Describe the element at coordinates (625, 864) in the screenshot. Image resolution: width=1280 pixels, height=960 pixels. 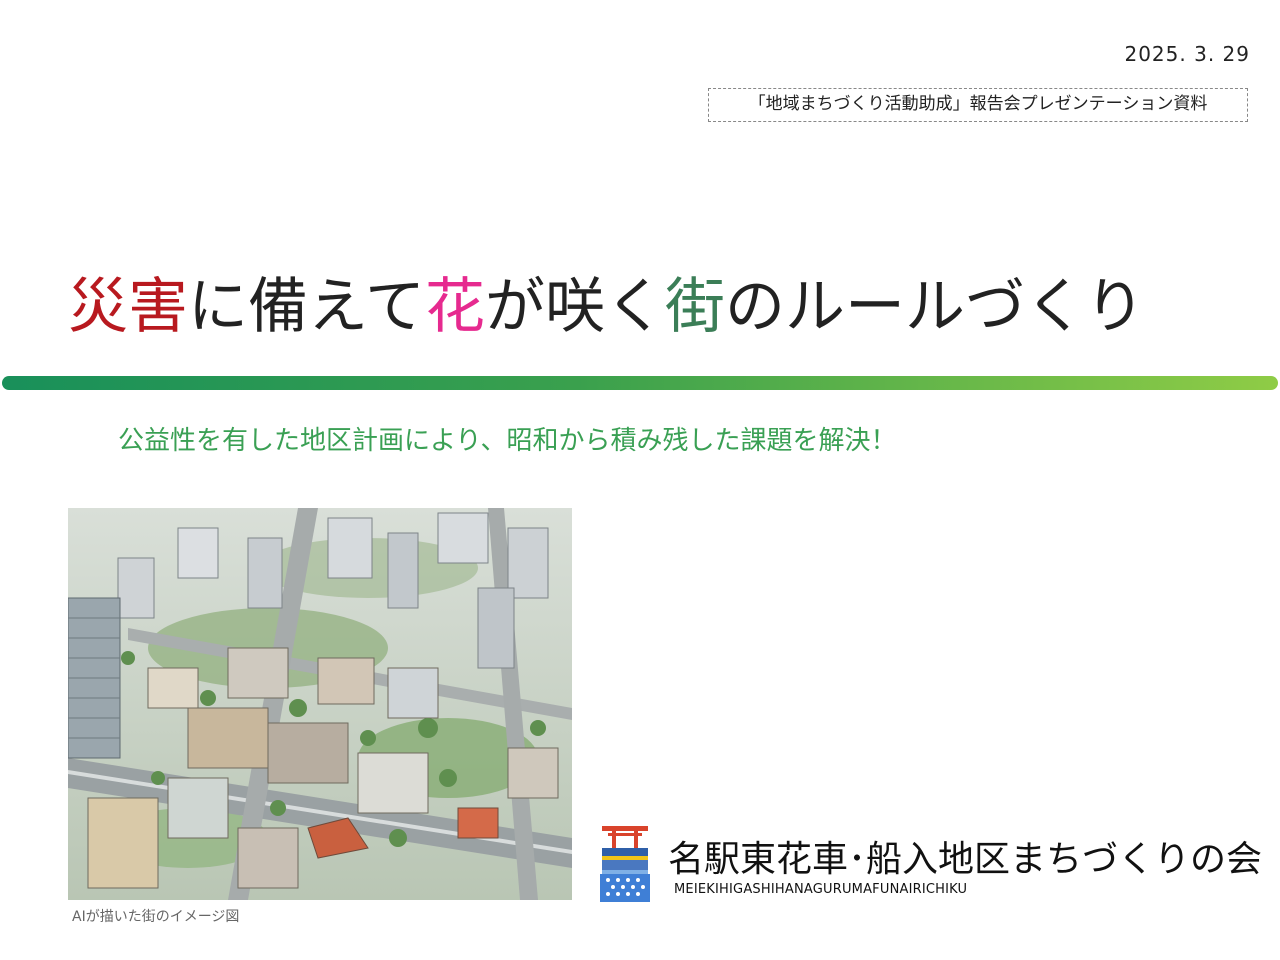
I see `torii-lantern-logo-icon` at that location.